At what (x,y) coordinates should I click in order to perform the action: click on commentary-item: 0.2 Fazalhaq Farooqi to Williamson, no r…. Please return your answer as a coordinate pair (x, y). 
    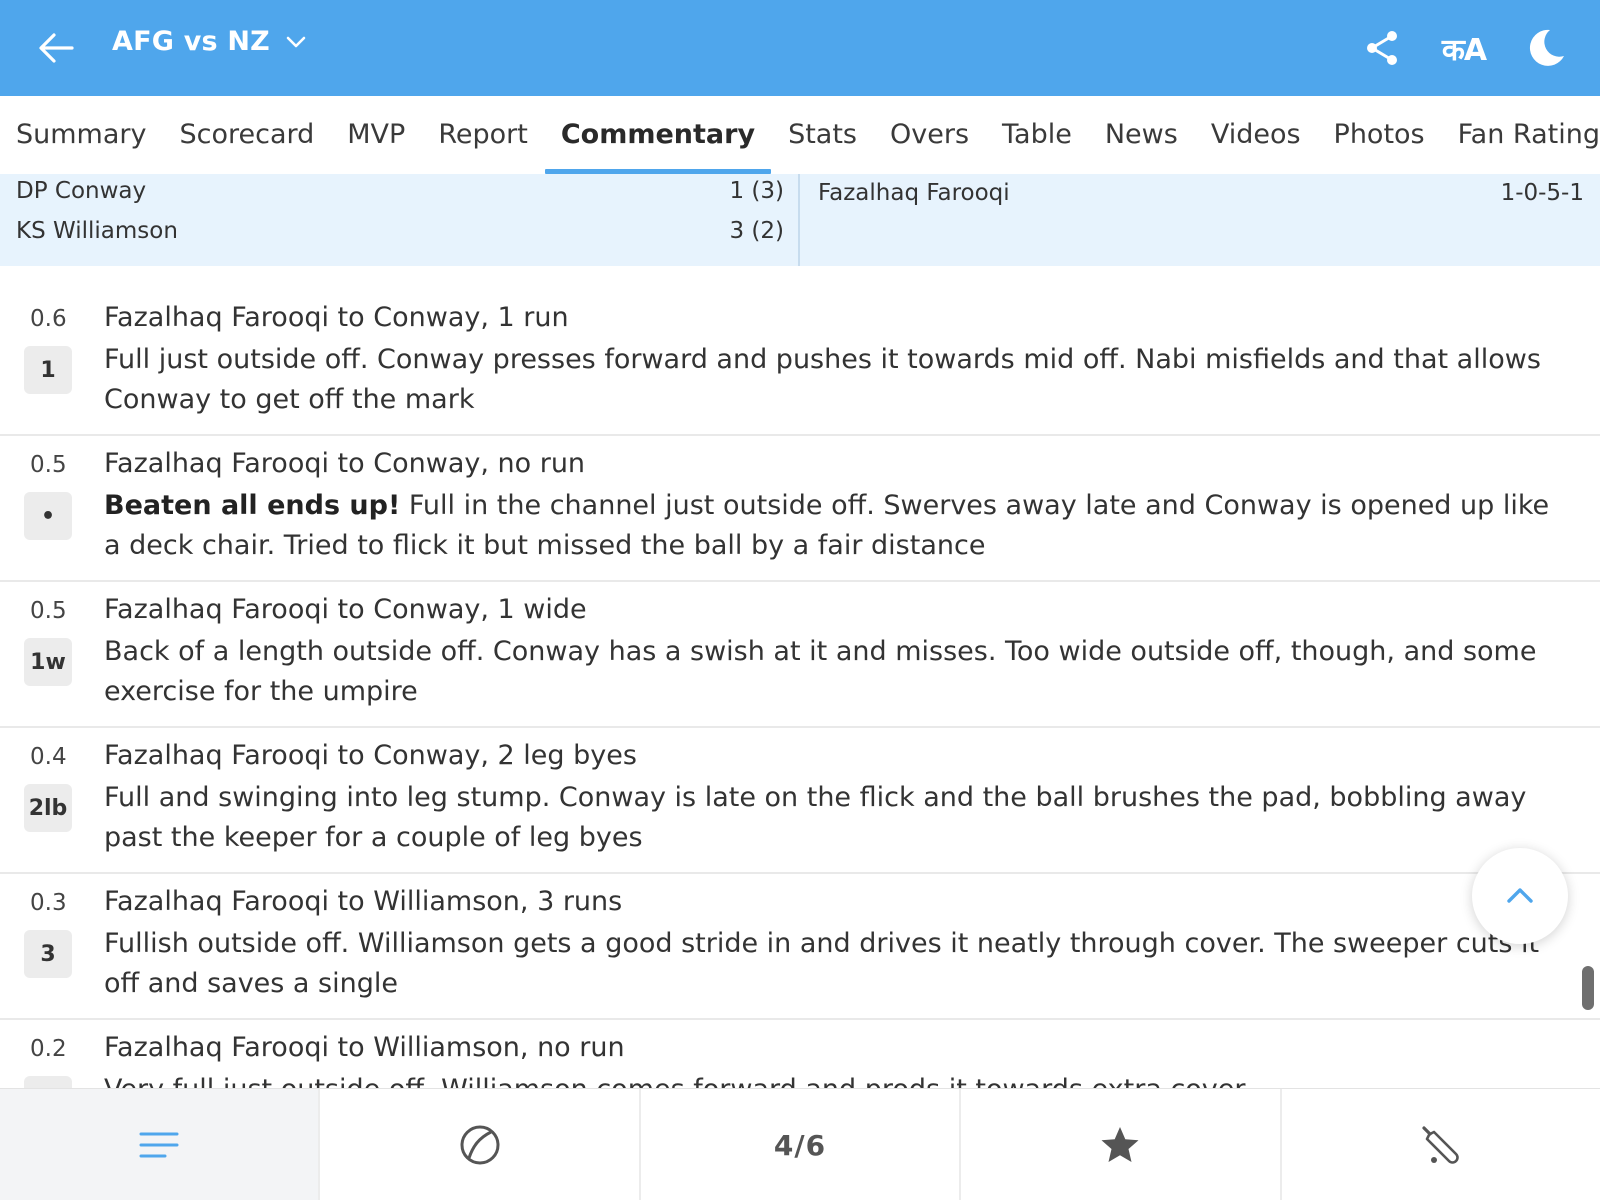
    Looking at the image, I should click on (800, 1055).